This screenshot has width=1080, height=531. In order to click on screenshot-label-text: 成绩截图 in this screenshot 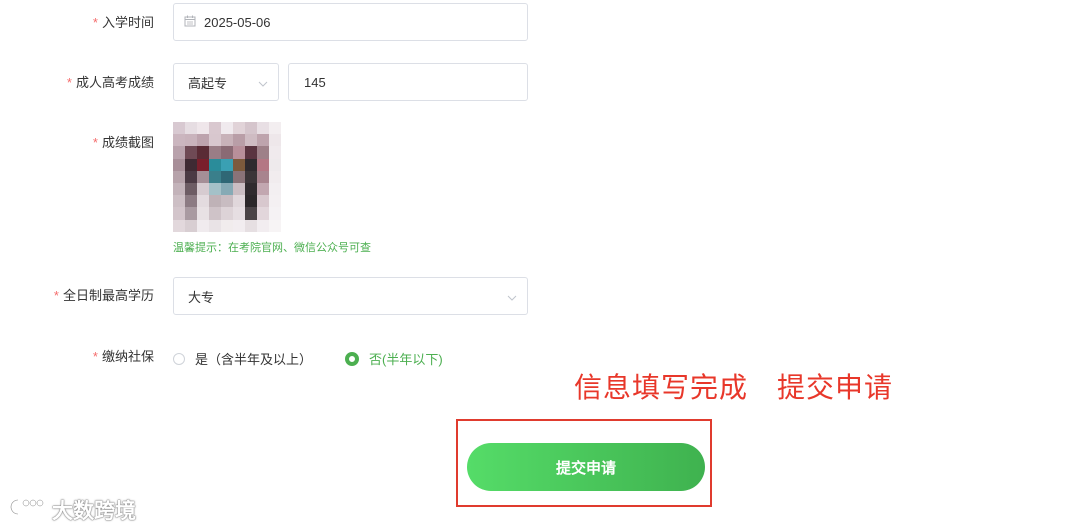, I will do `click(127, 142)`.